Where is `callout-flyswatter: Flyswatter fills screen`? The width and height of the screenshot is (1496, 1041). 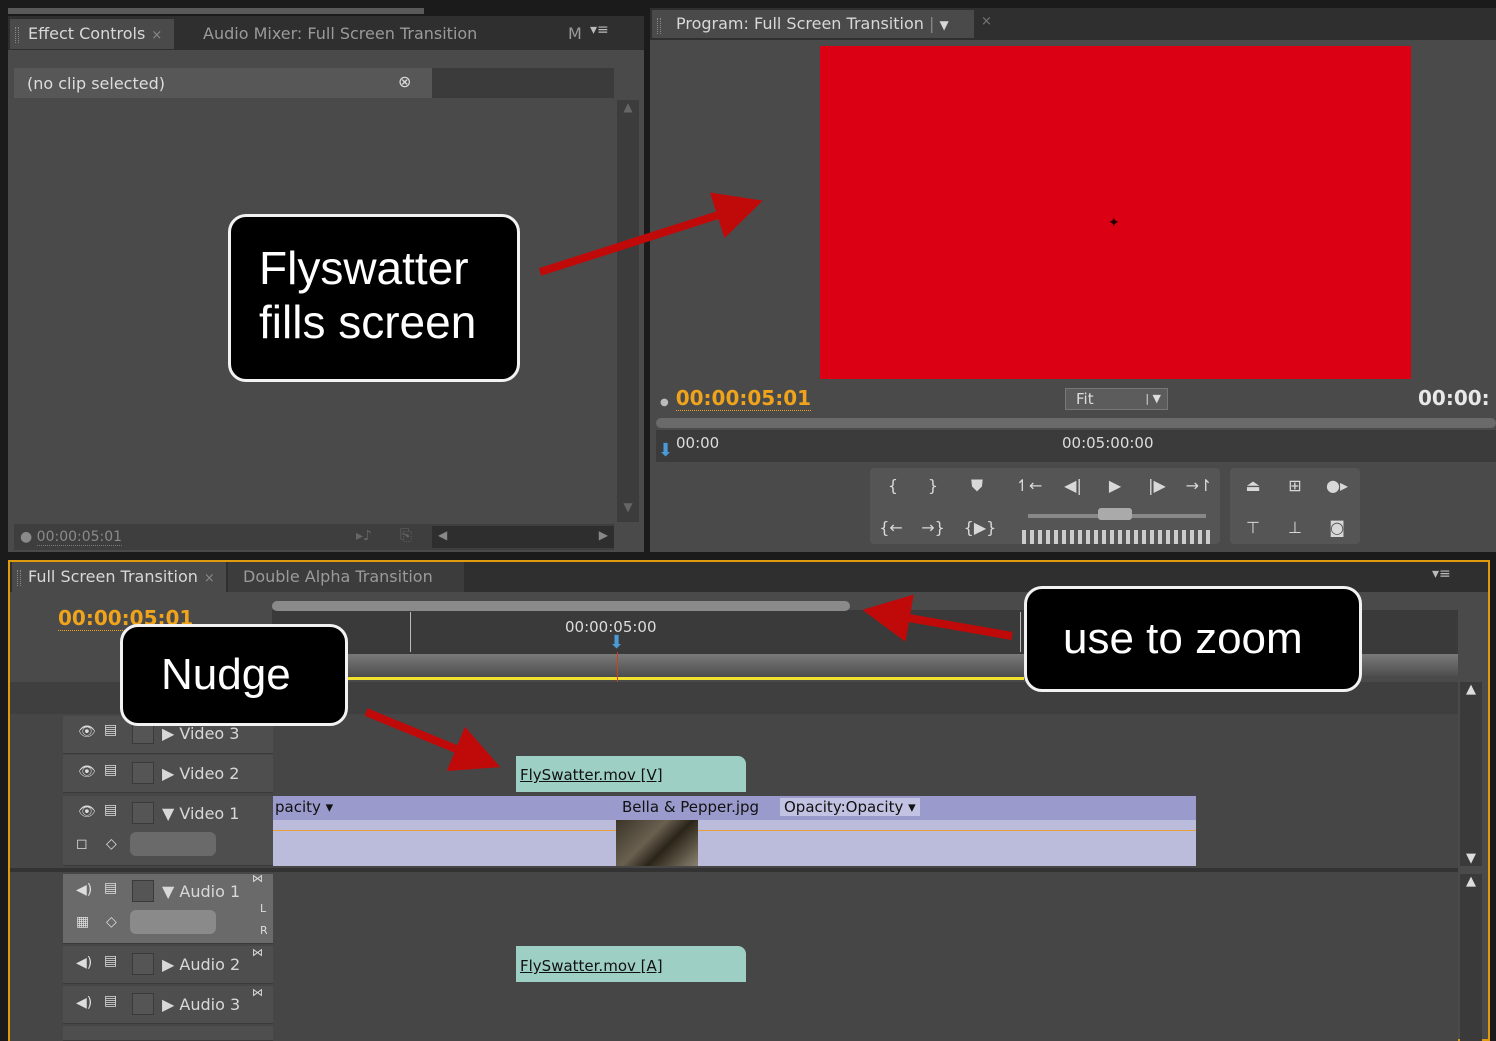
callout-flyswatter: Flyswatter fills screen is located at coordinates (374, 298).